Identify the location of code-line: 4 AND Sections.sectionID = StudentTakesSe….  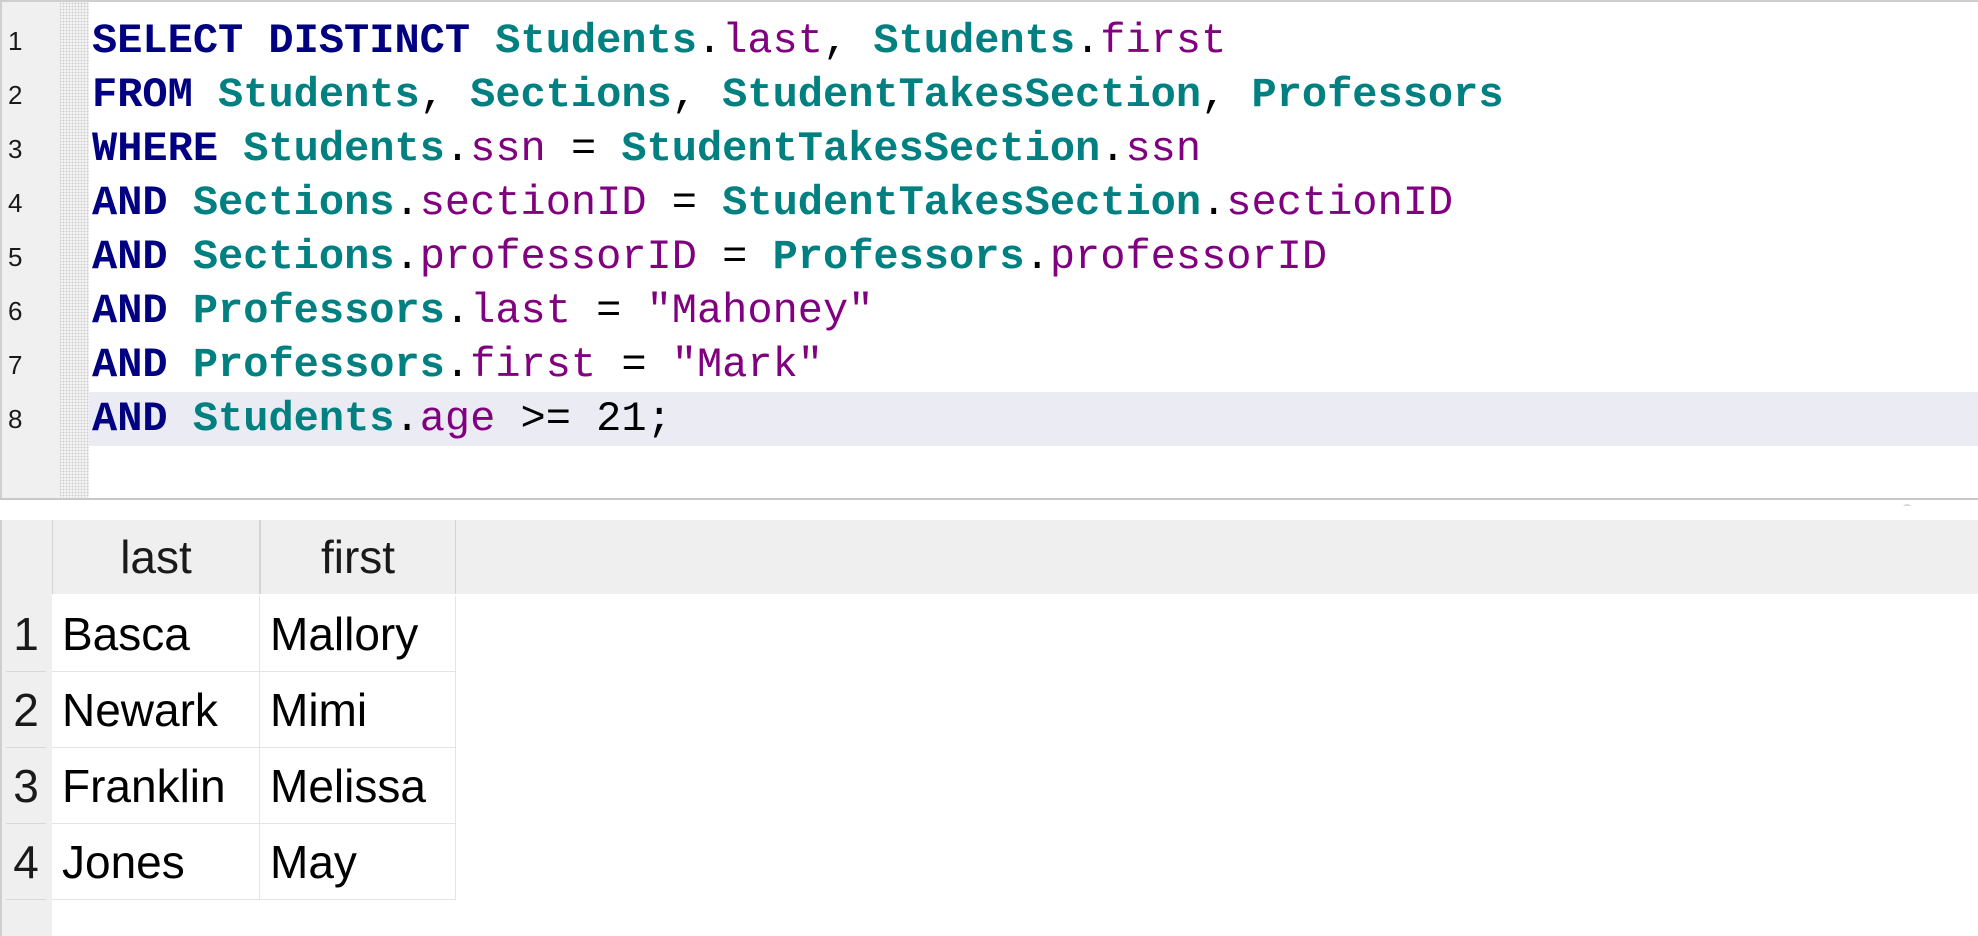
(989, 203).